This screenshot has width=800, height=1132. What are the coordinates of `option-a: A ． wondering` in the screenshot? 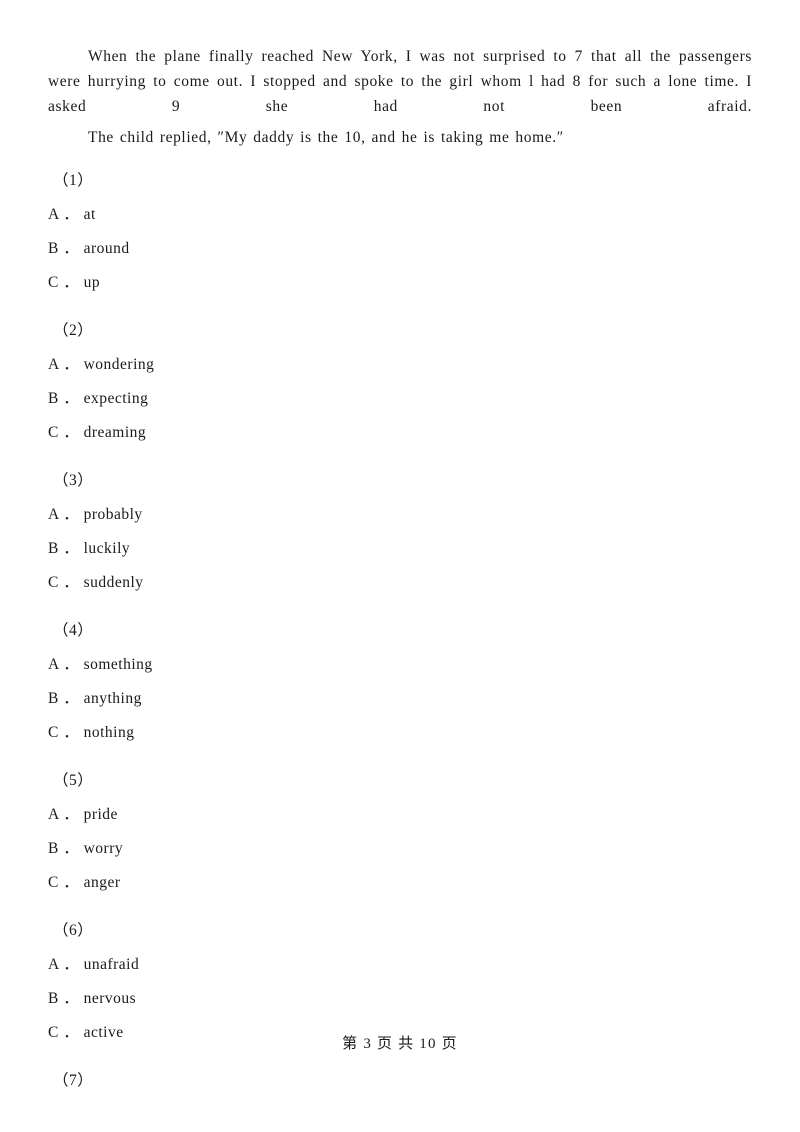 It's located at (400, 365).